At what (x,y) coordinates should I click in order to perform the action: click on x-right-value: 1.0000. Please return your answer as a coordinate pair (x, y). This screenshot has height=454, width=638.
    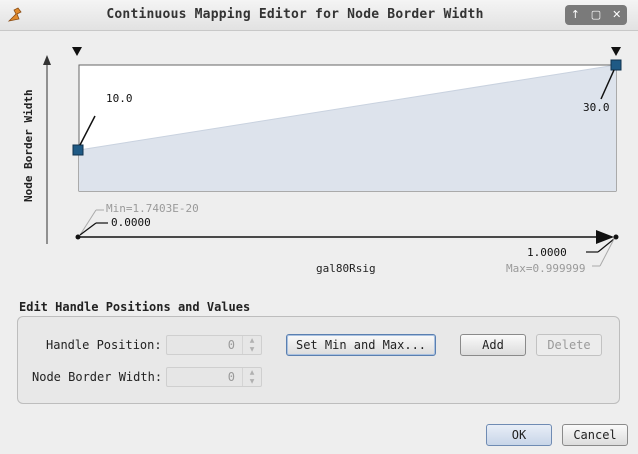
    Looking at the image, I should click on (547, 252).